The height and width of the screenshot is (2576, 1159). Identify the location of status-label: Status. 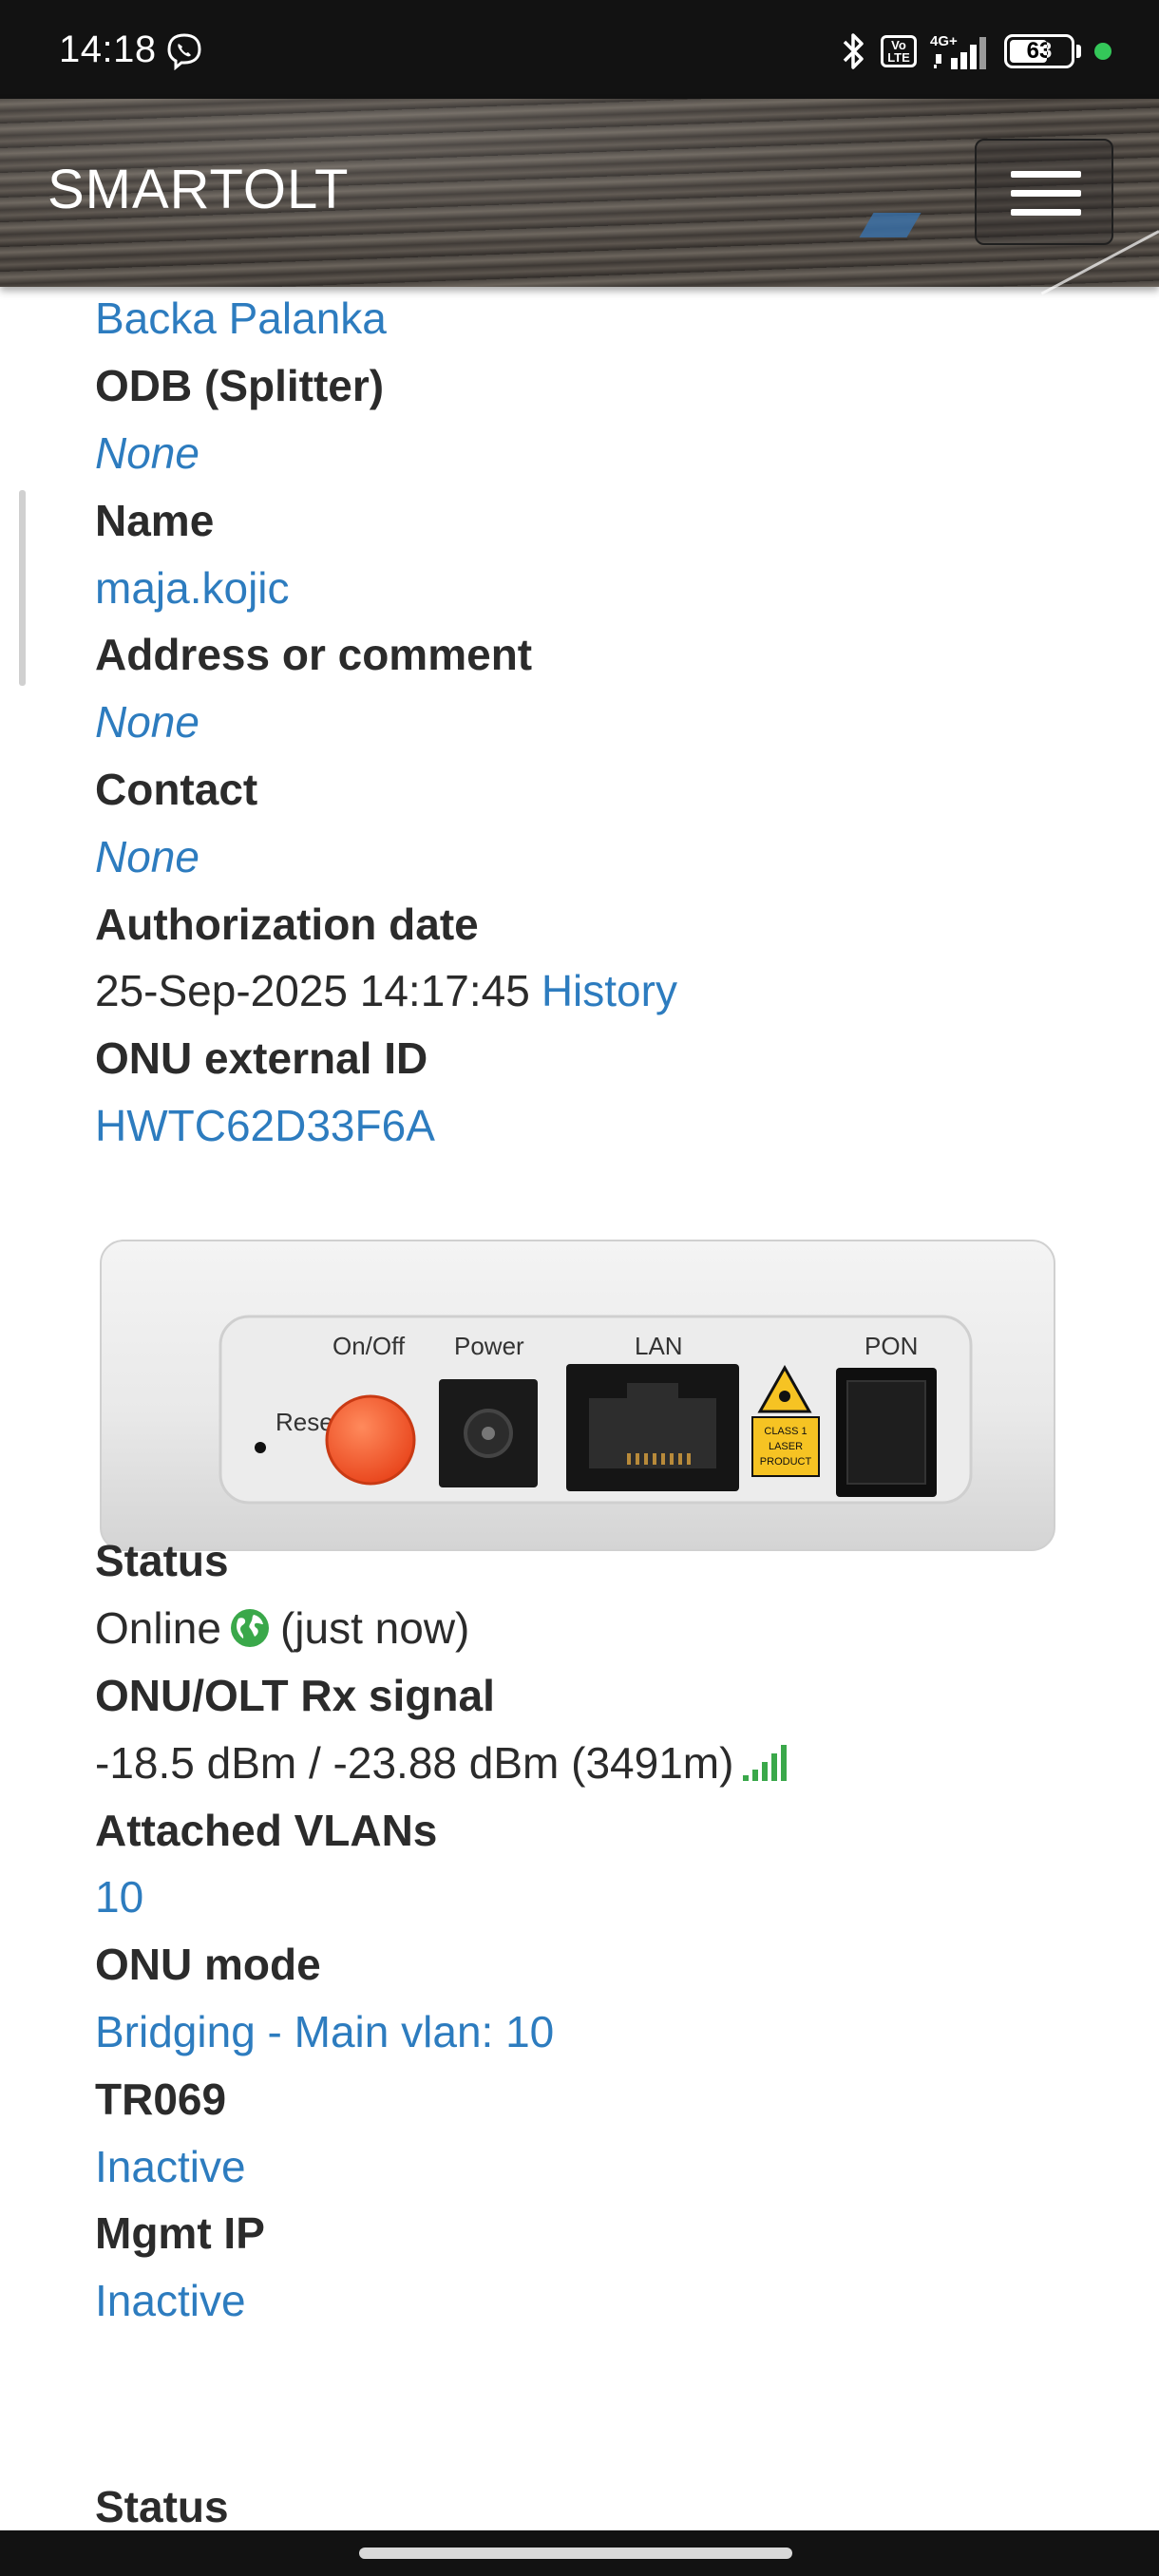
(162, 1561).